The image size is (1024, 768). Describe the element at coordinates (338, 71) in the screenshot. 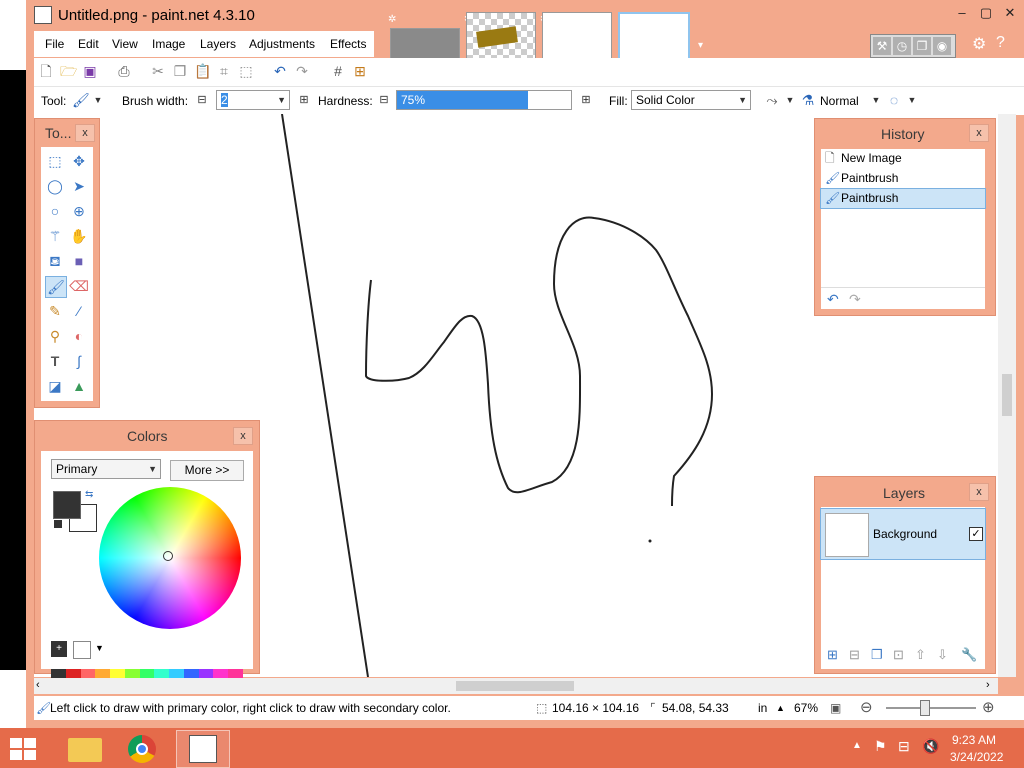

I see `grid-icon: #` at that location.